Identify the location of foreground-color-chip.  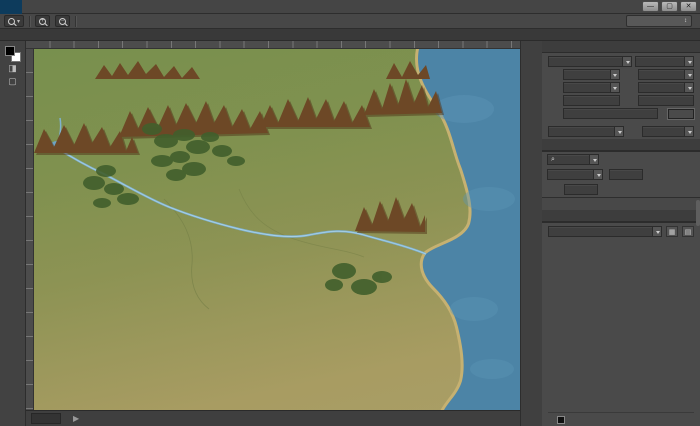
(9, 51).